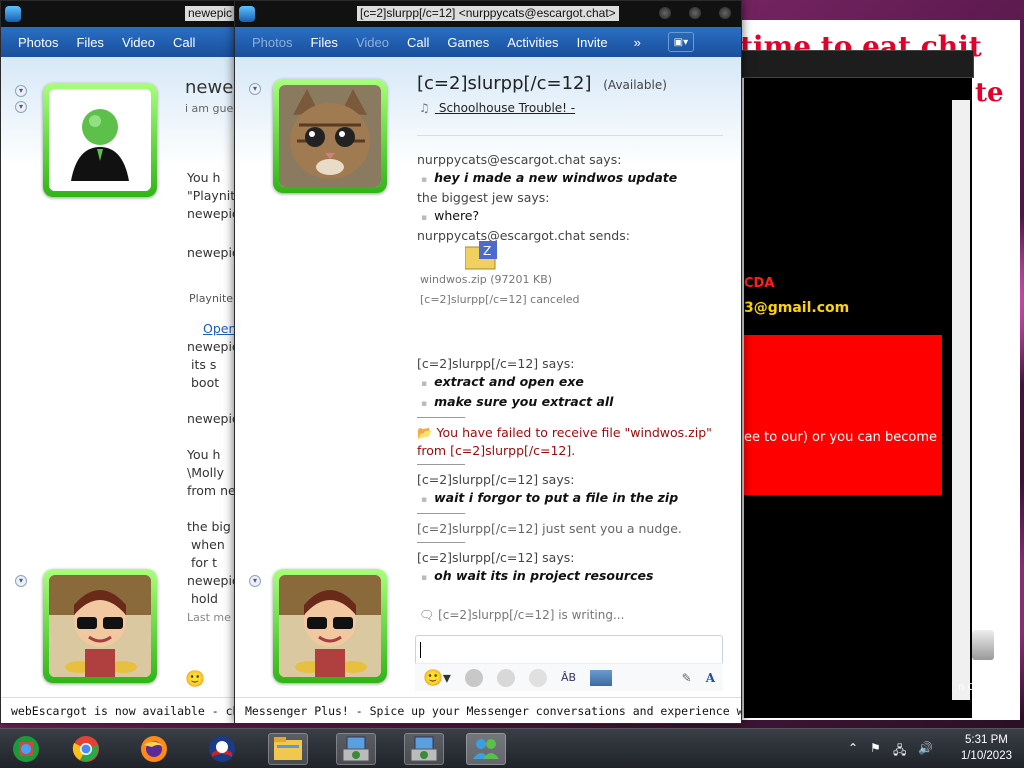 This screenshot has height=768, width=1024. Describe the element at coordinates (204, 364) in the screenshot. I see `back-line: its s` at that location.